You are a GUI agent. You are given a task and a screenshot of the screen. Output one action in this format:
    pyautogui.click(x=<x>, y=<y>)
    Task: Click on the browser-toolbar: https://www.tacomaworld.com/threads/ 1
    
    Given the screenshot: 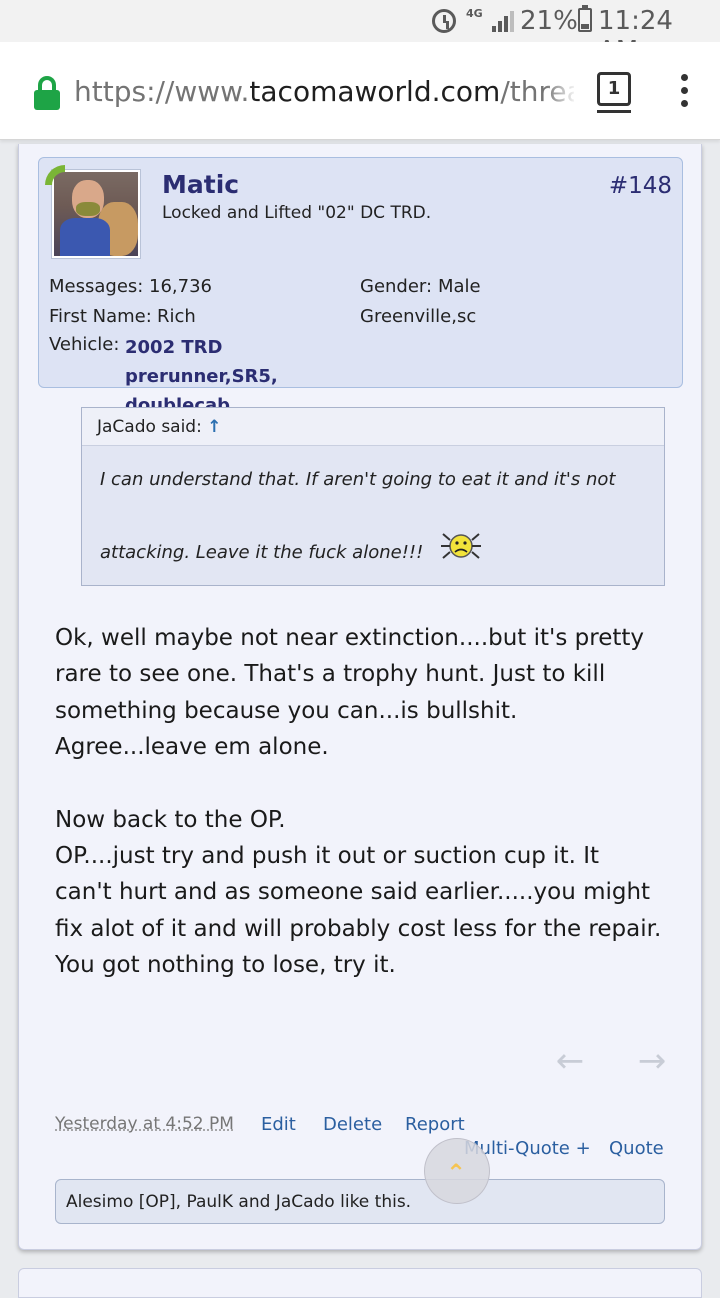 What is the action you would take?
    pyautogui.click(x=360, y=91)
    